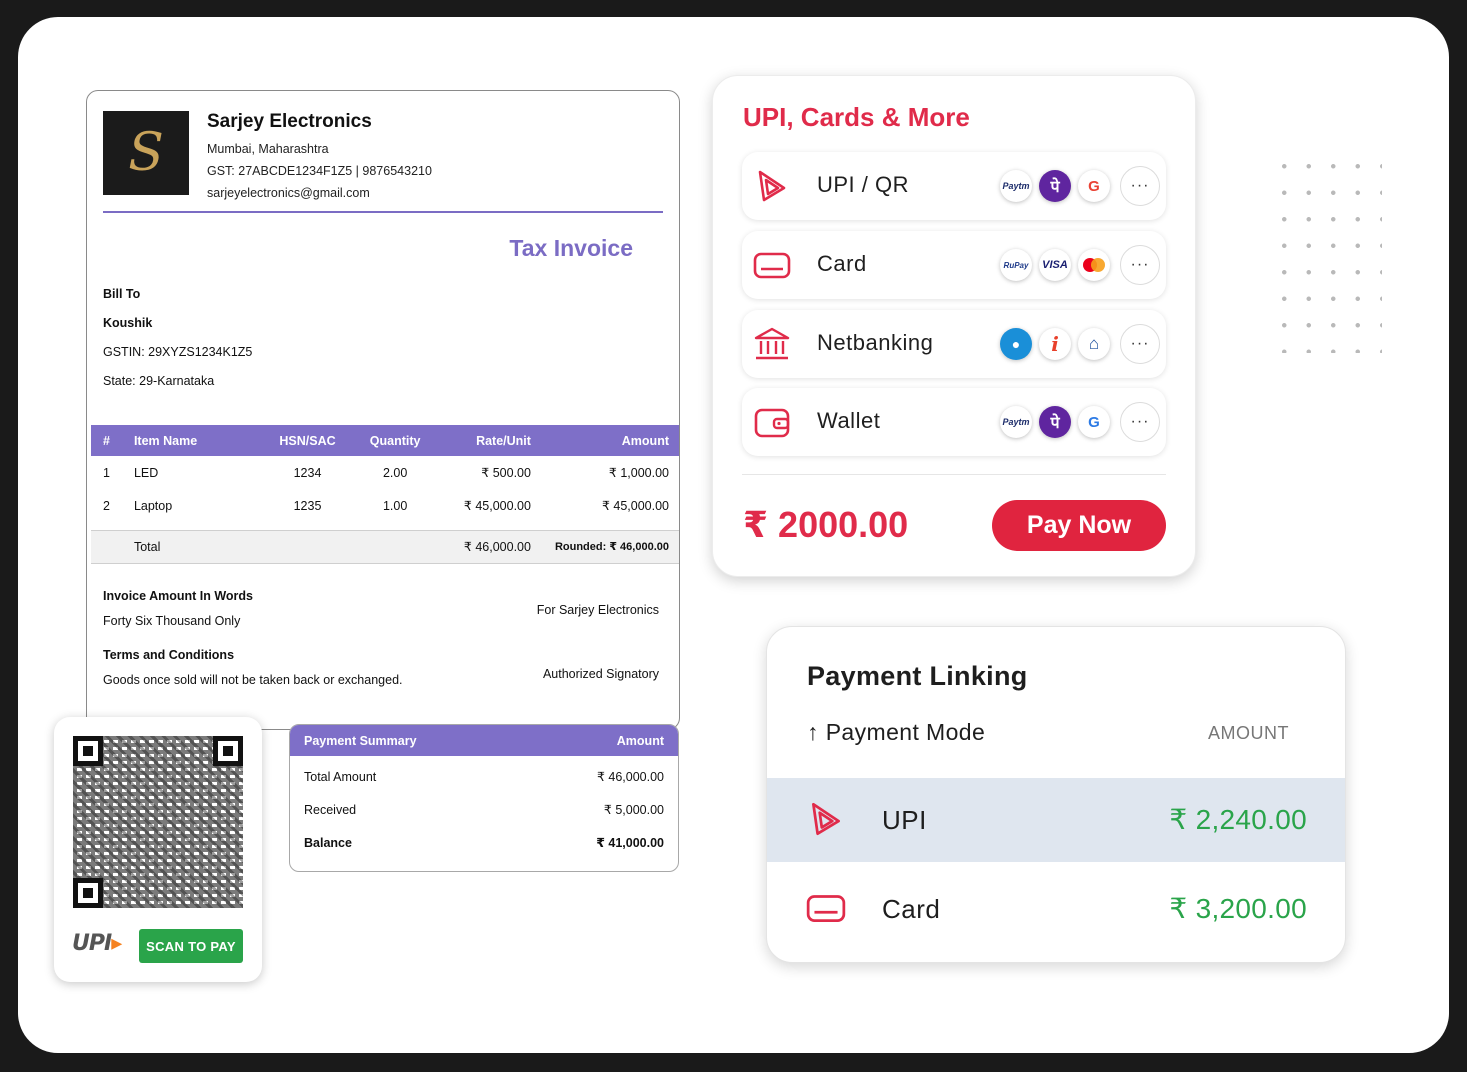  What do you see at coordinates (128, 323) in the screenshot?
I see `customer-name: Koushik` at bounding box center [128, 323].